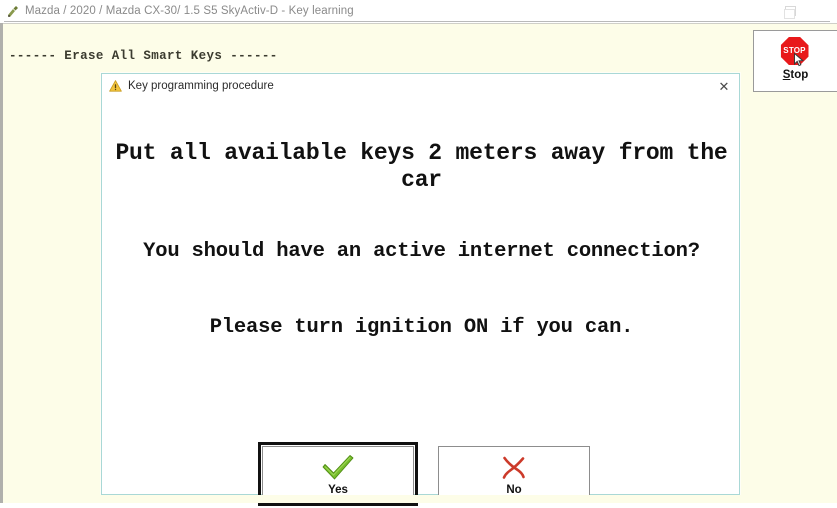 This screenshot has height=508, width=837. I want to click on yes-button: Yes, so click(338, 474).